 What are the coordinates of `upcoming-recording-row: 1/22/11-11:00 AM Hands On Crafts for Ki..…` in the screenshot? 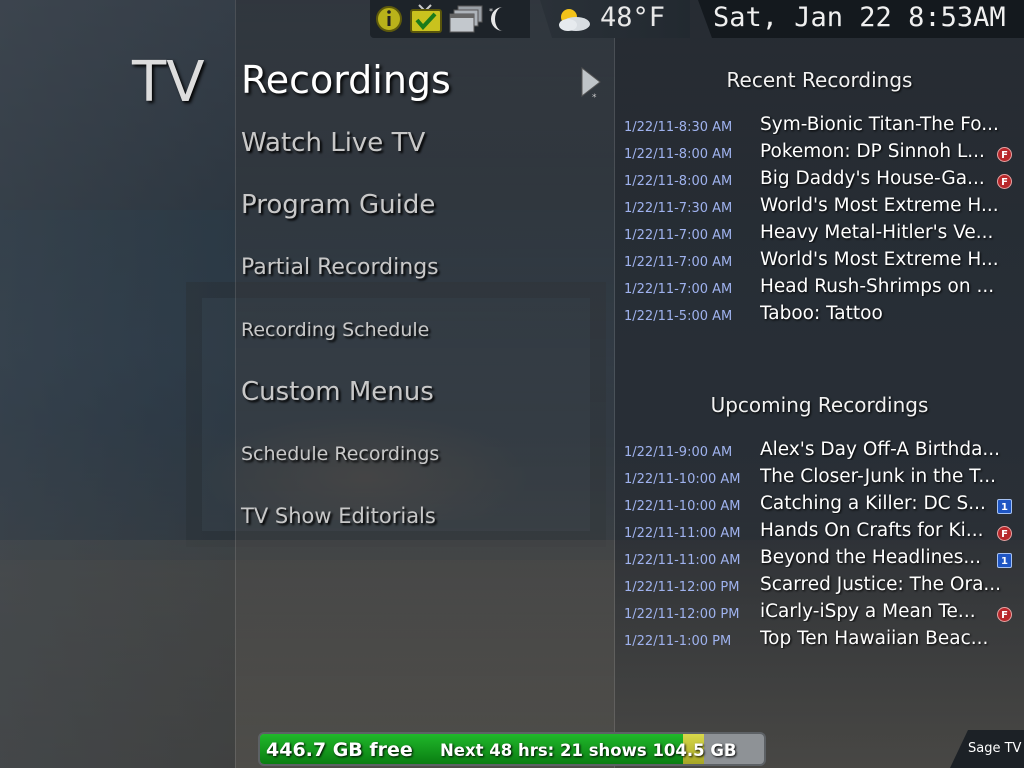 It's located at (820, 533).